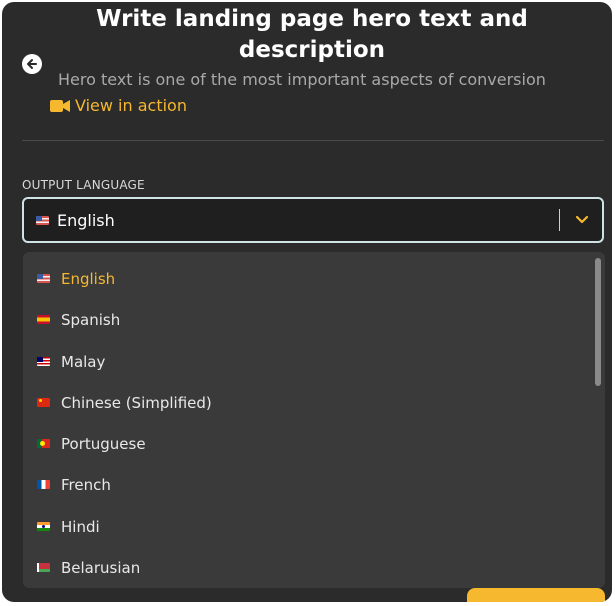 This screenshot has height=606, width=616. Describe the element at coordinates (83, 185) in the screenshot. I see `output-language-label: OUTPUT LANGUAGE` at that location.